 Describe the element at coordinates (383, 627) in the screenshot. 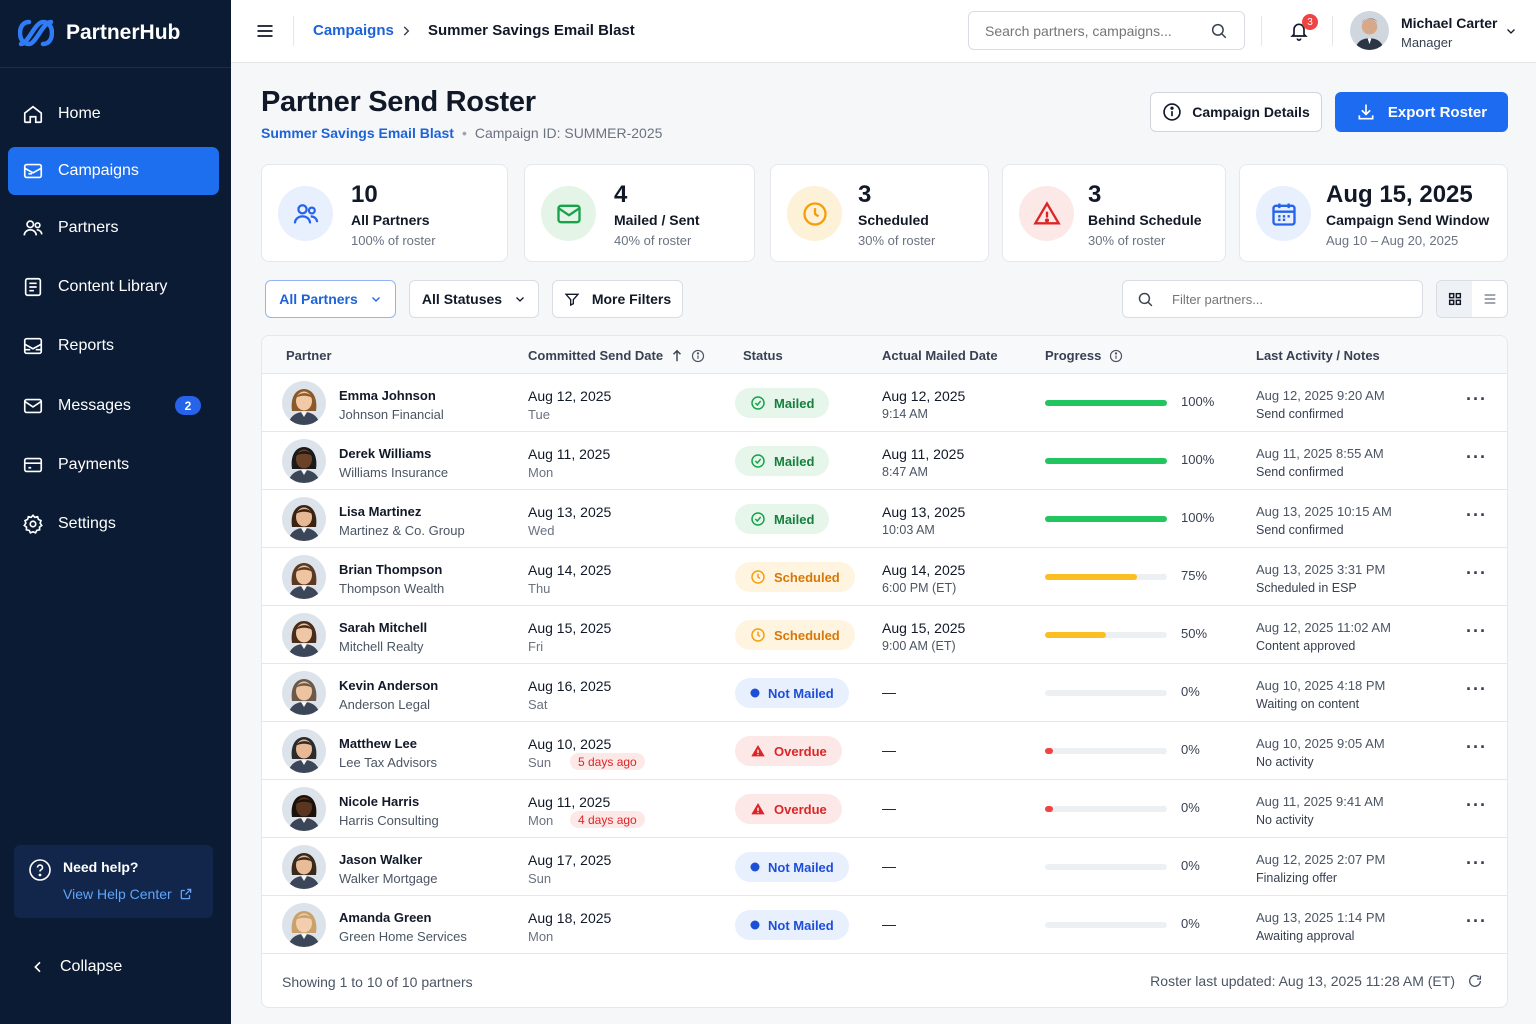

I see `partner-name: Sarah Mitchell` at that location.